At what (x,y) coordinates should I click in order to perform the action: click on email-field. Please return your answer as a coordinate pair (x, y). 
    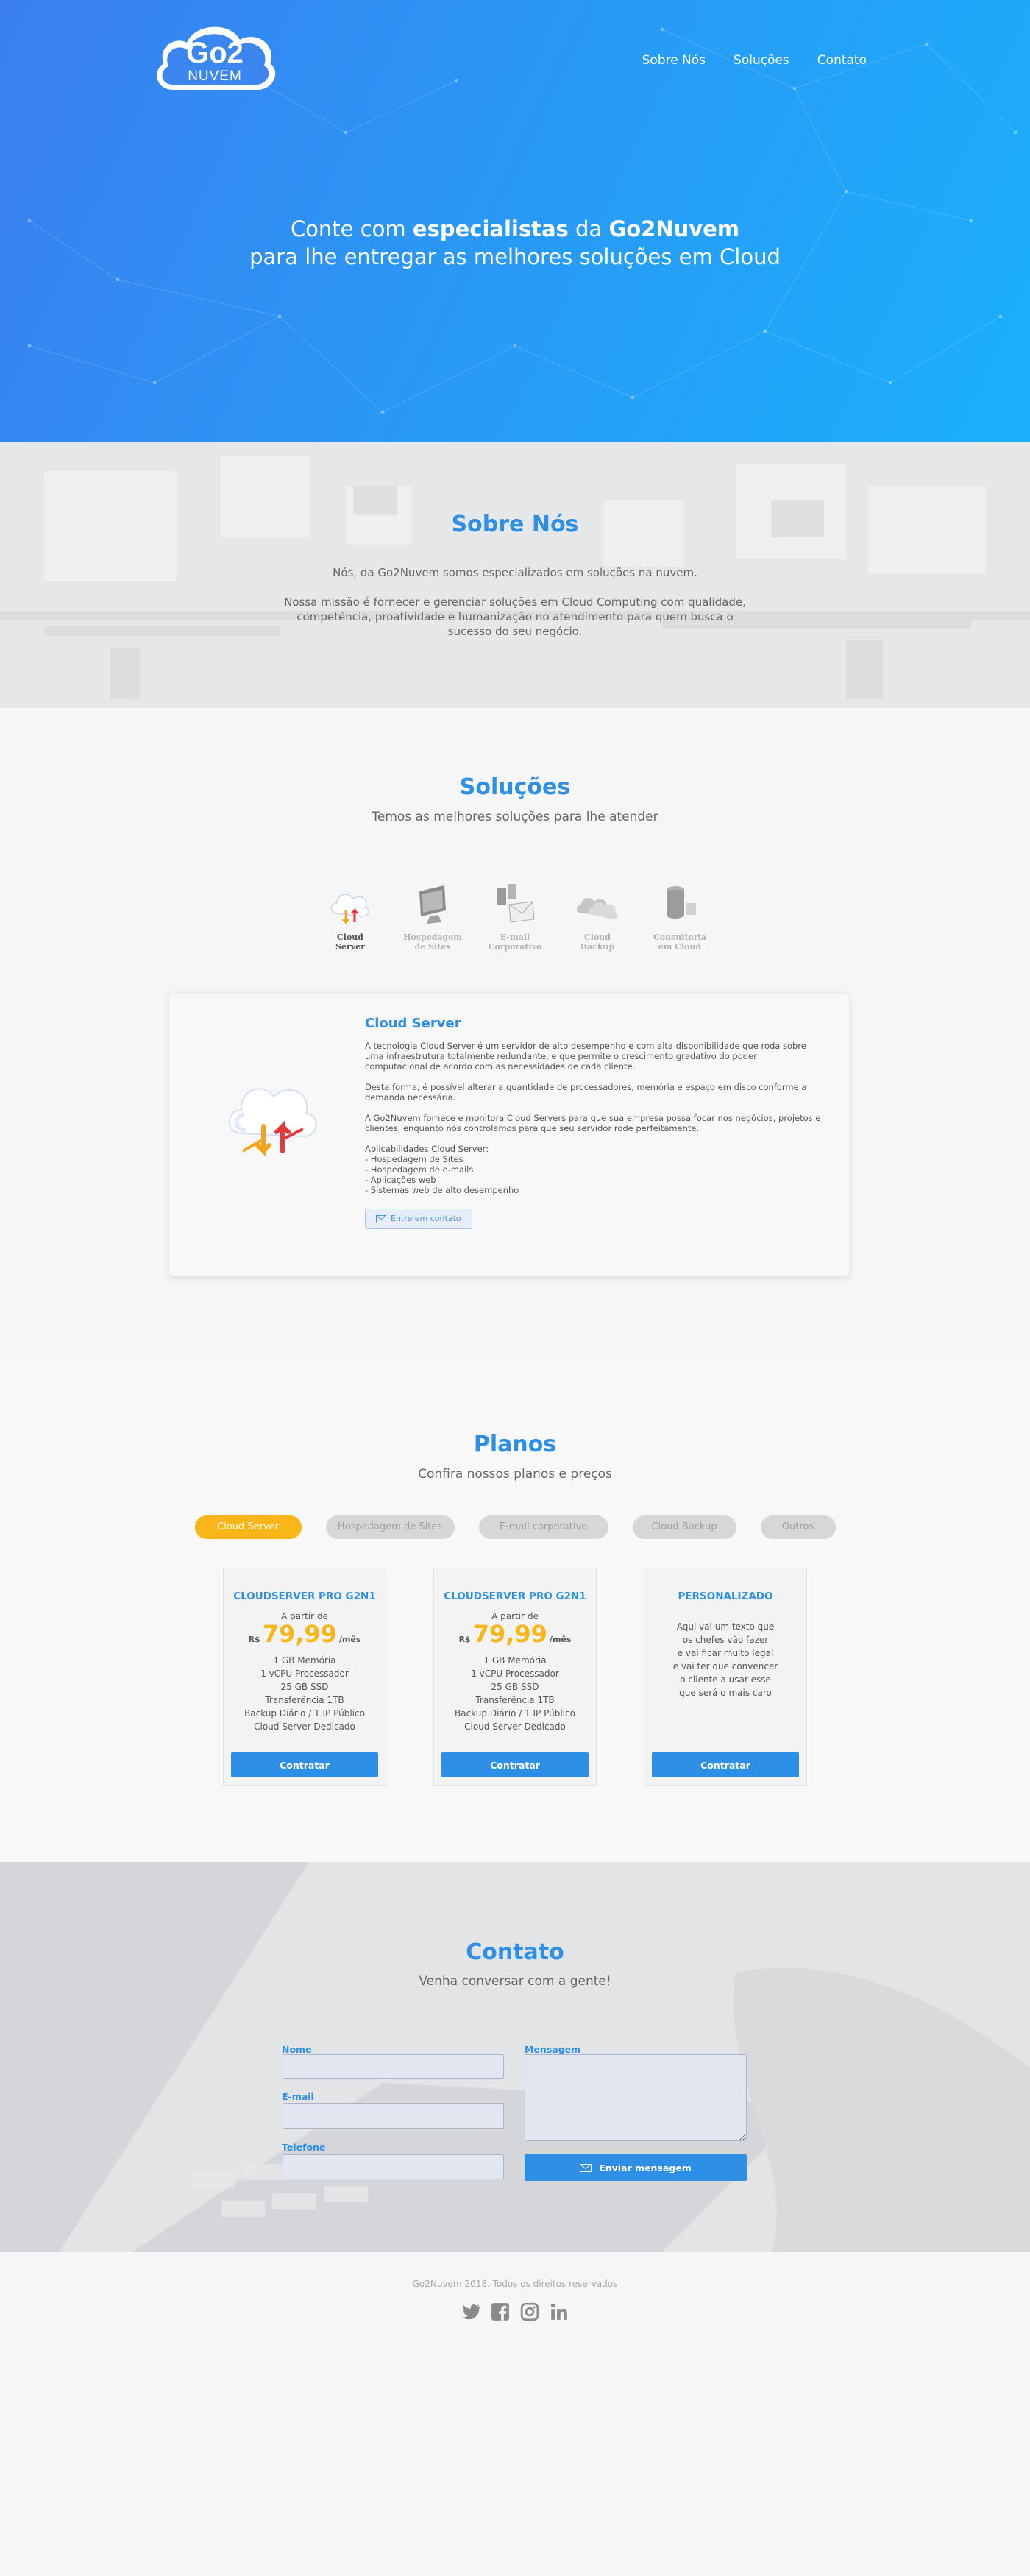
    Looking at the image, I should click on (393, 2116).